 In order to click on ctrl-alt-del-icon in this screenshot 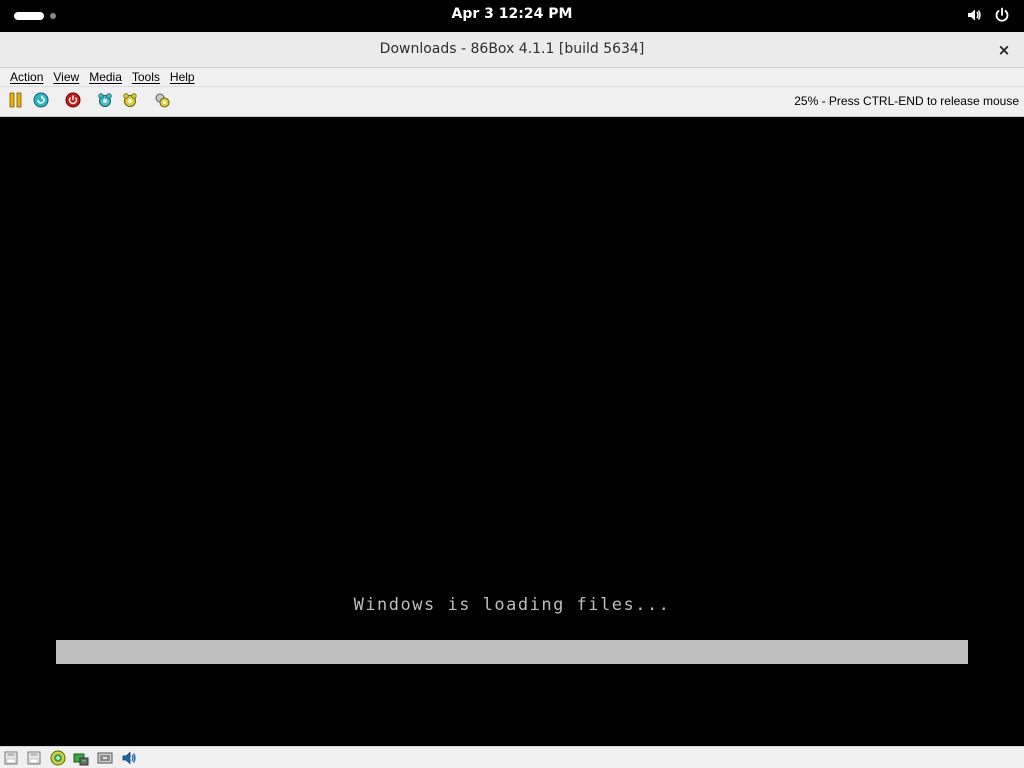, I will do `click(105, 102)`.